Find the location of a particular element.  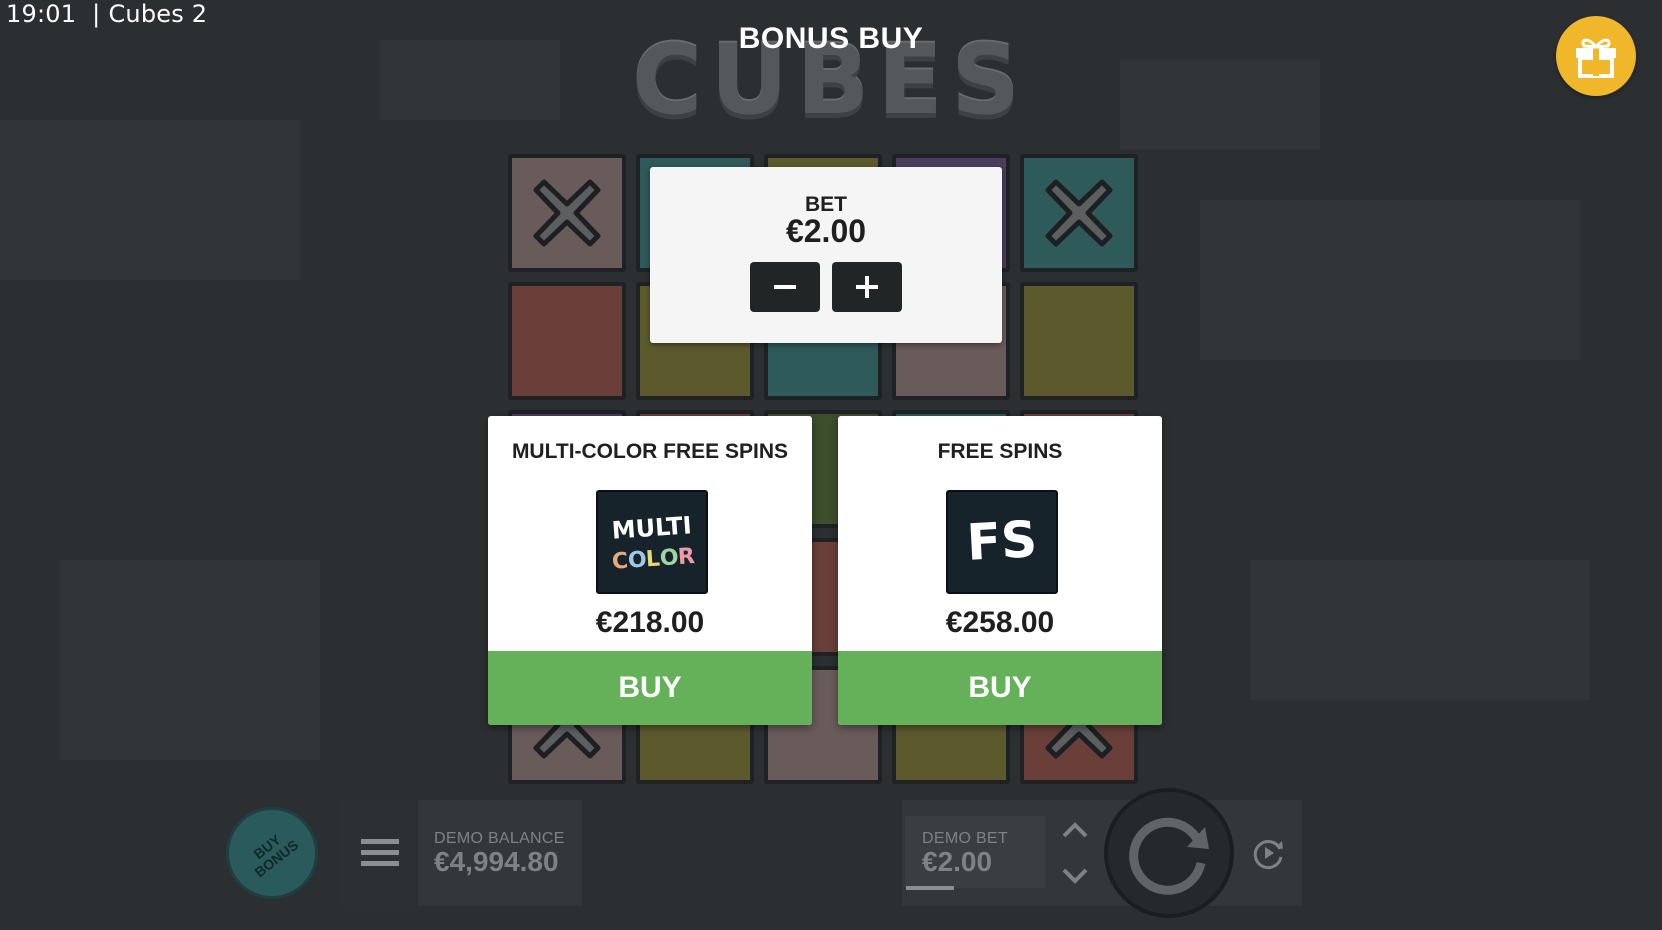

chevron-up-icon is located at coordinates (1075, 830).